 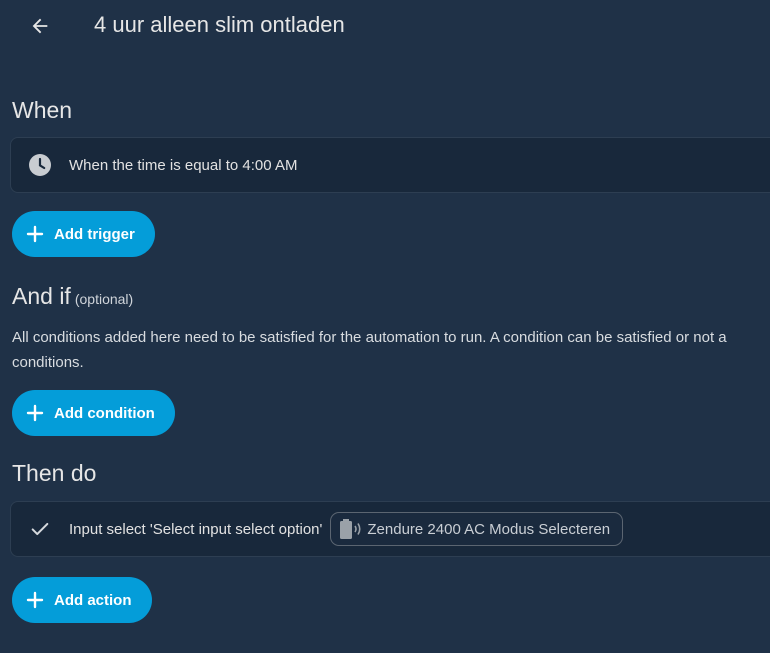 I want to click on trigger-icon-wrap, so click(x=40, y=165).